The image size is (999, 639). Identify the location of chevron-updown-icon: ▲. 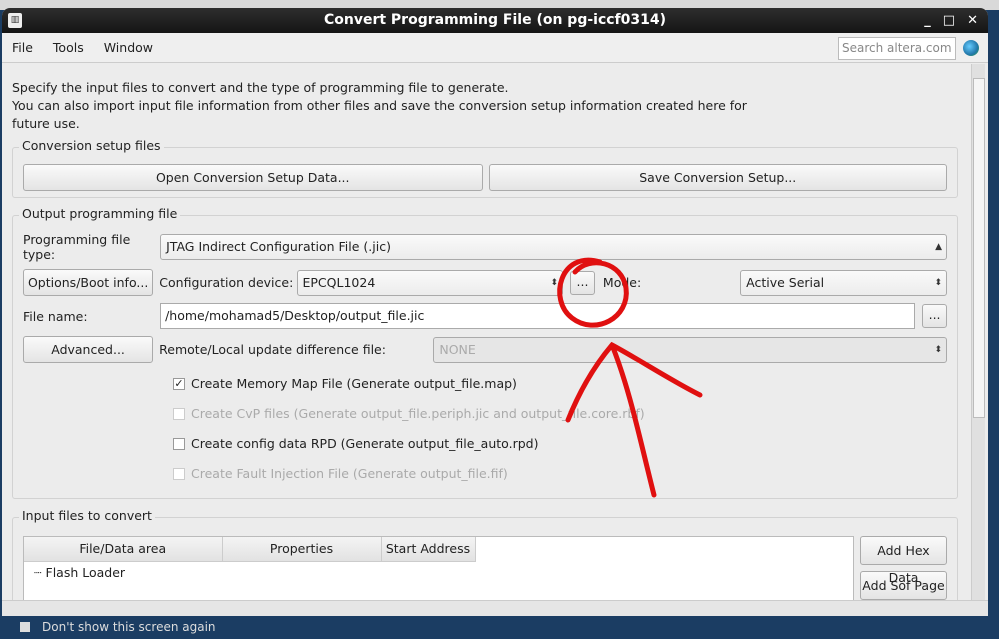
(938, 247).